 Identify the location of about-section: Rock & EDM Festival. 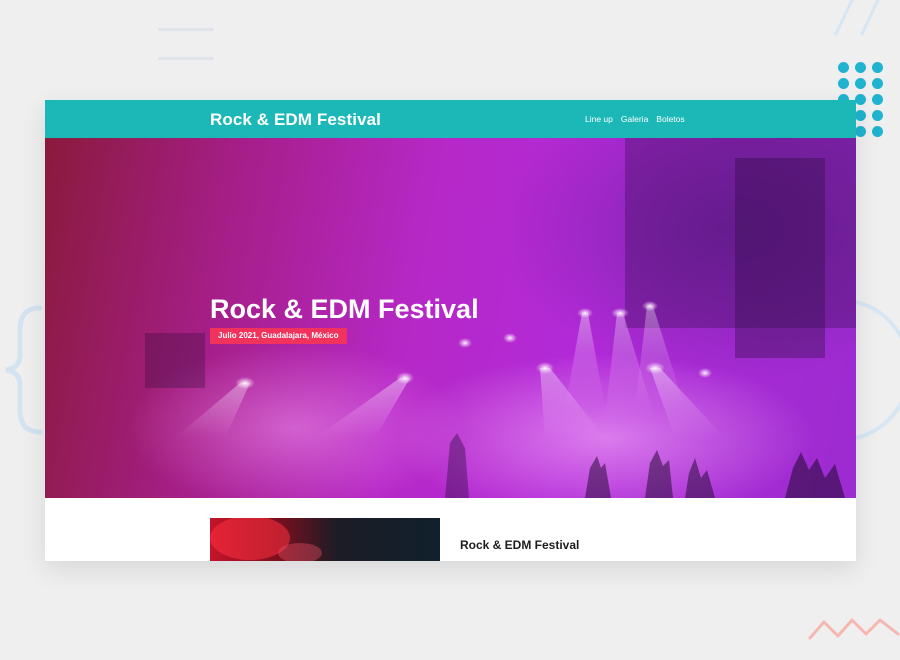
(450, 529).